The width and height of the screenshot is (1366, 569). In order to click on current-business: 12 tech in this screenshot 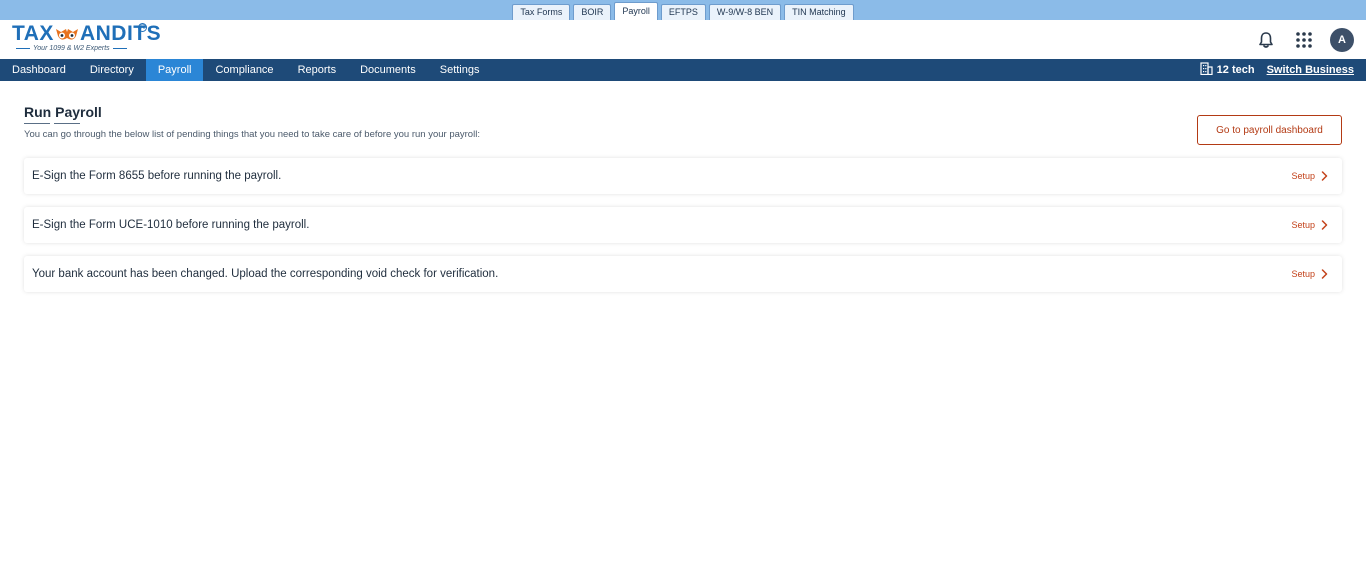, I will do `click(1227, 70)`.